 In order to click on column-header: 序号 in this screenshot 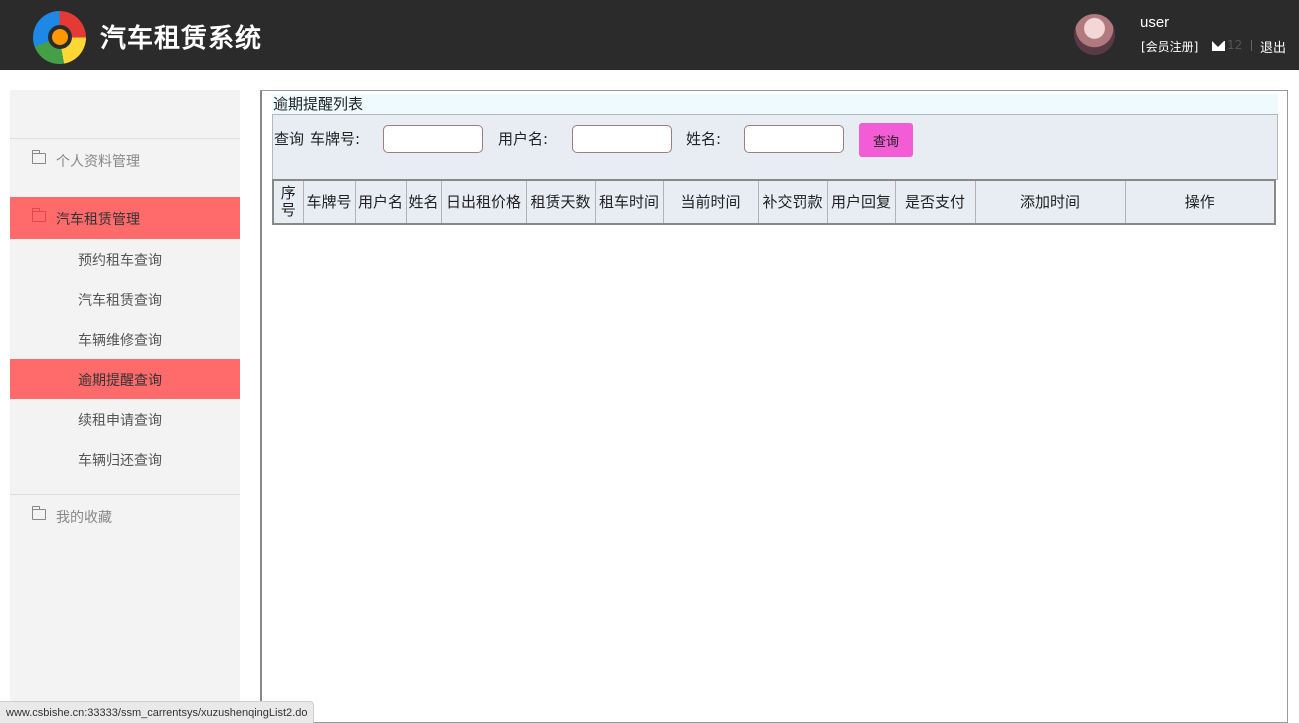, I will do `click(288, 202)`.